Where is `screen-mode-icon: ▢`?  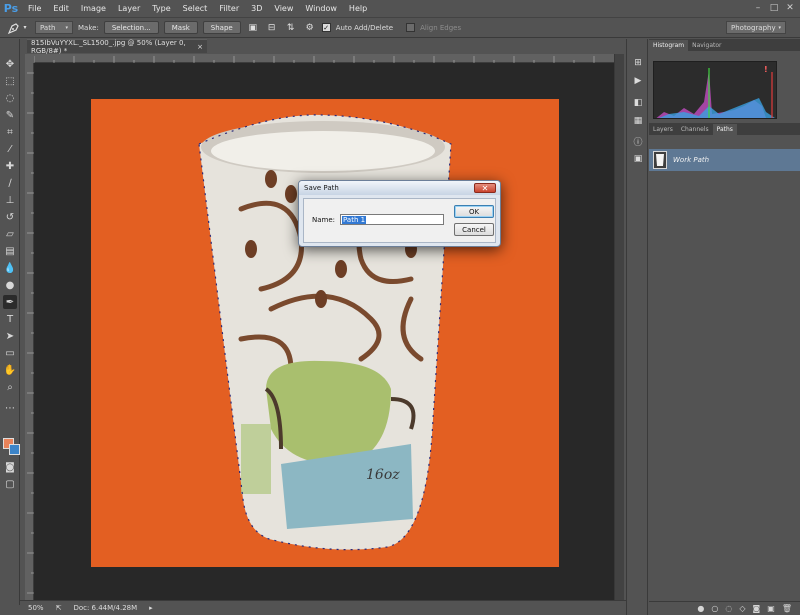
screen-mode-icon: ▢ is located at coordinates (10, 484).